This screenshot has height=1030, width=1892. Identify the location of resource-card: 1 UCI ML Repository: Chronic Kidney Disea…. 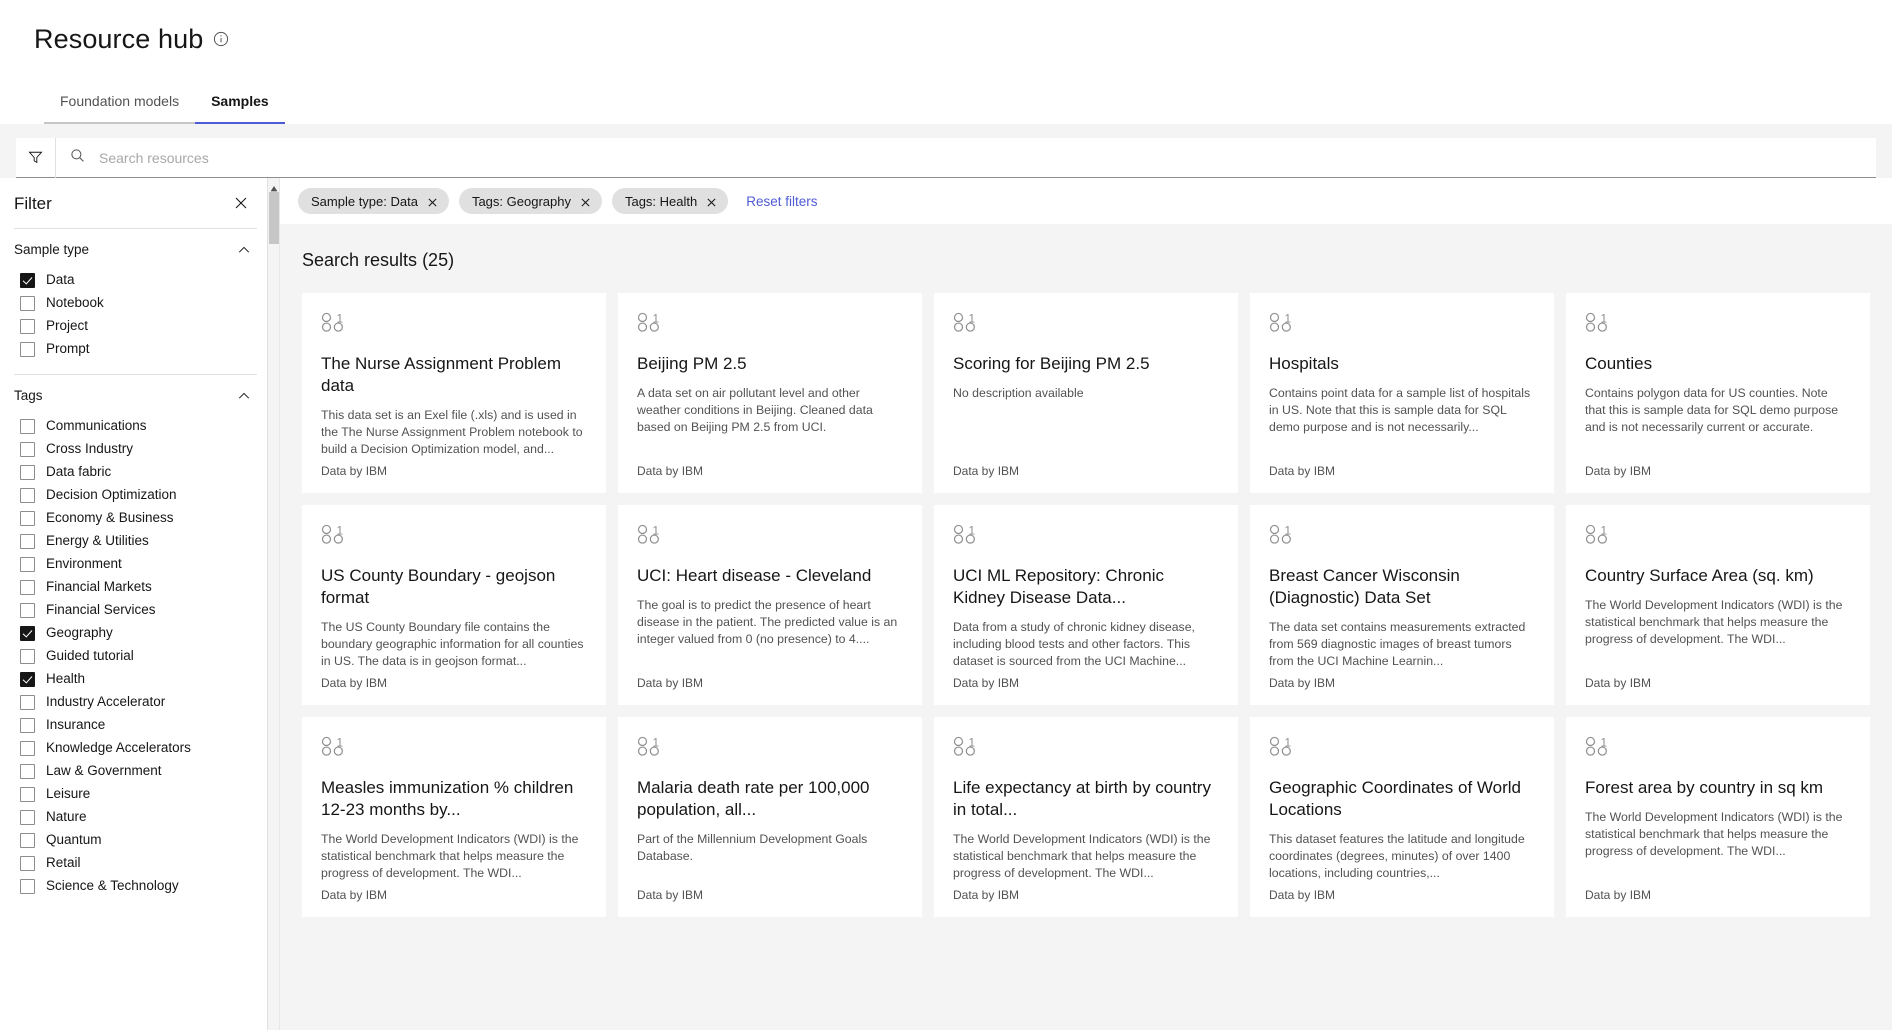
(1086, 605).